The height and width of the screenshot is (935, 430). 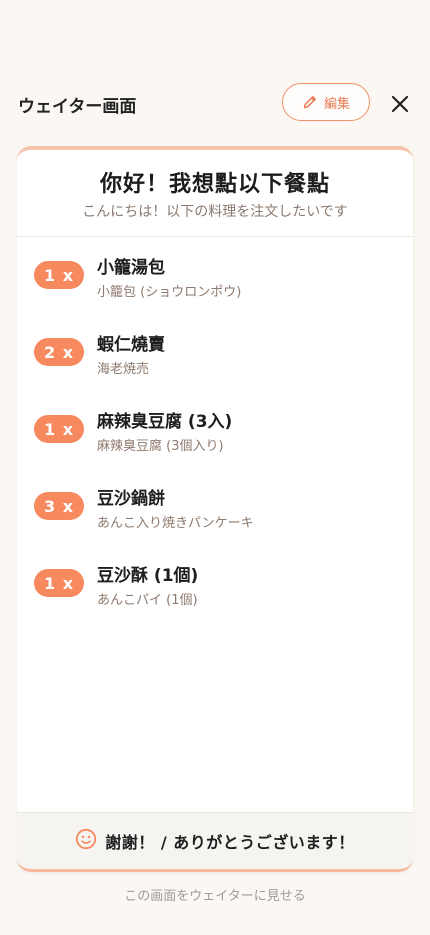 I want to click on list-item: 3 x 豆沙鍋餅 あんこ入り焼きパンケーキ, so click(x=215, y=507).